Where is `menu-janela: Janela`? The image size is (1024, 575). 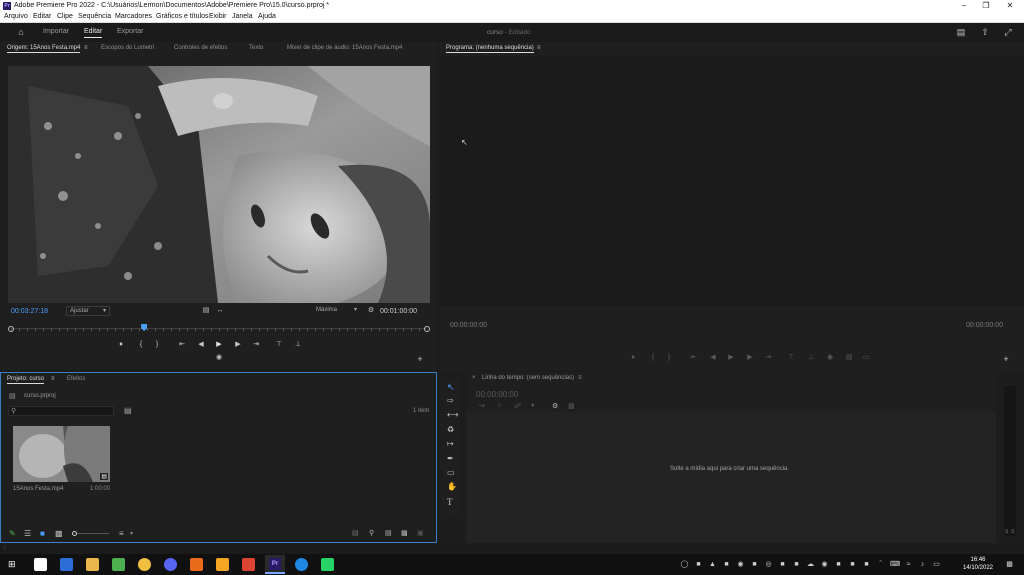
menu-janela: Janela is located at coordinates (242, 16).